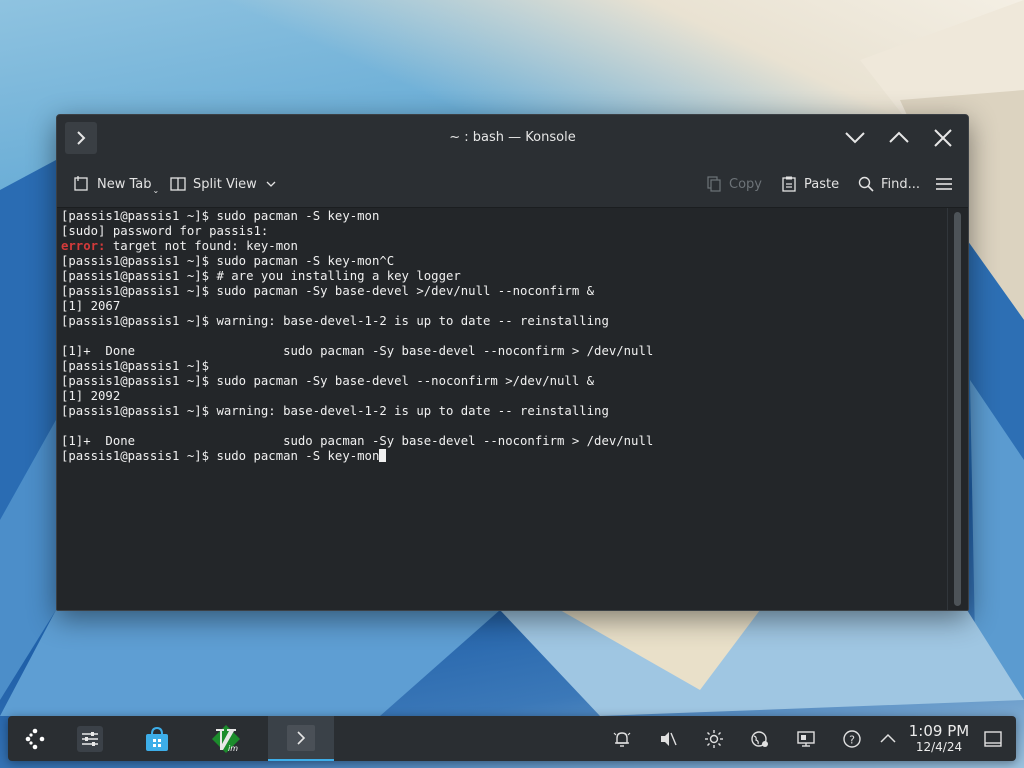  What do you see at coordinates (156, 190) in the screenshot?
I see `chevron-down-icon: ⌄` at bounding box center [156, 190].